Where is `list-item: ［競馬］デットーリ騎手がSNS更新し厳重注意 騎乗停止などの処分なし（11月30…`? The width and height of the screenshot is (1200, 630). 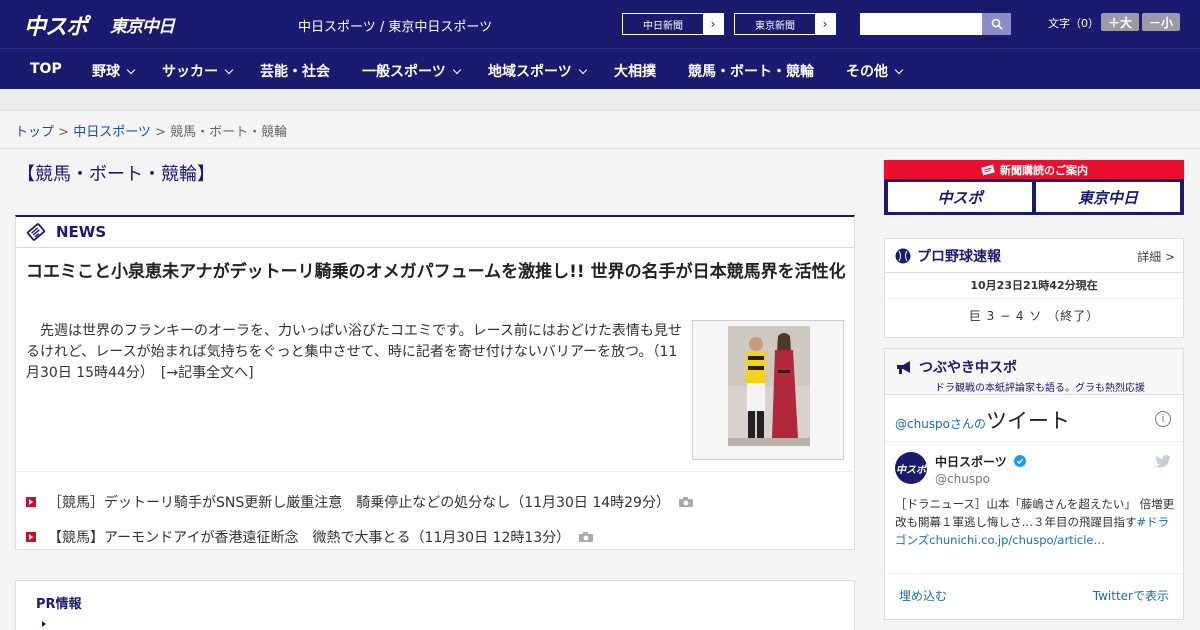
list-item: ［競馬］デットーリ騎手がSNS更新し厳重注意 騎乗停止などの処分なし（11月30… is located at coordinates (435, 501).